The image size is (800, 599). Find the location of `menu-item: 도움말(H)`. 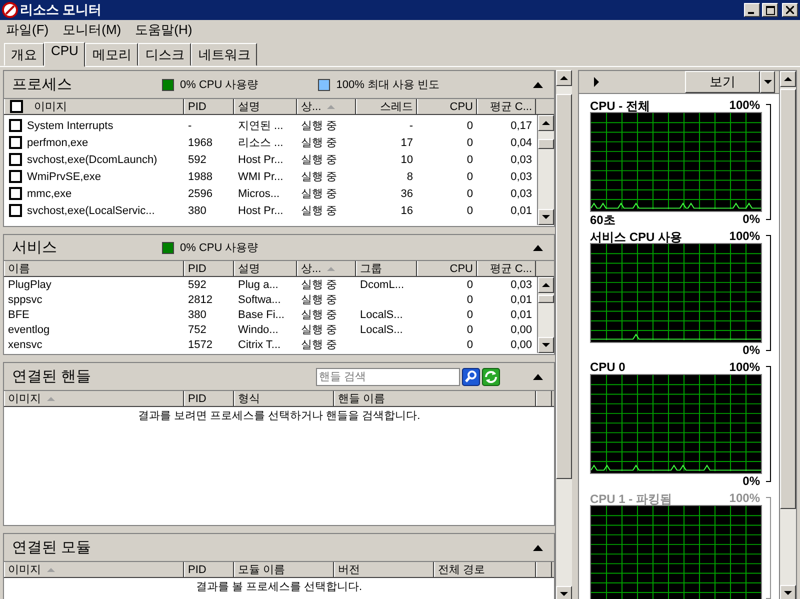

menu-item: 도움말(H) is located at coordinates (163, 30).